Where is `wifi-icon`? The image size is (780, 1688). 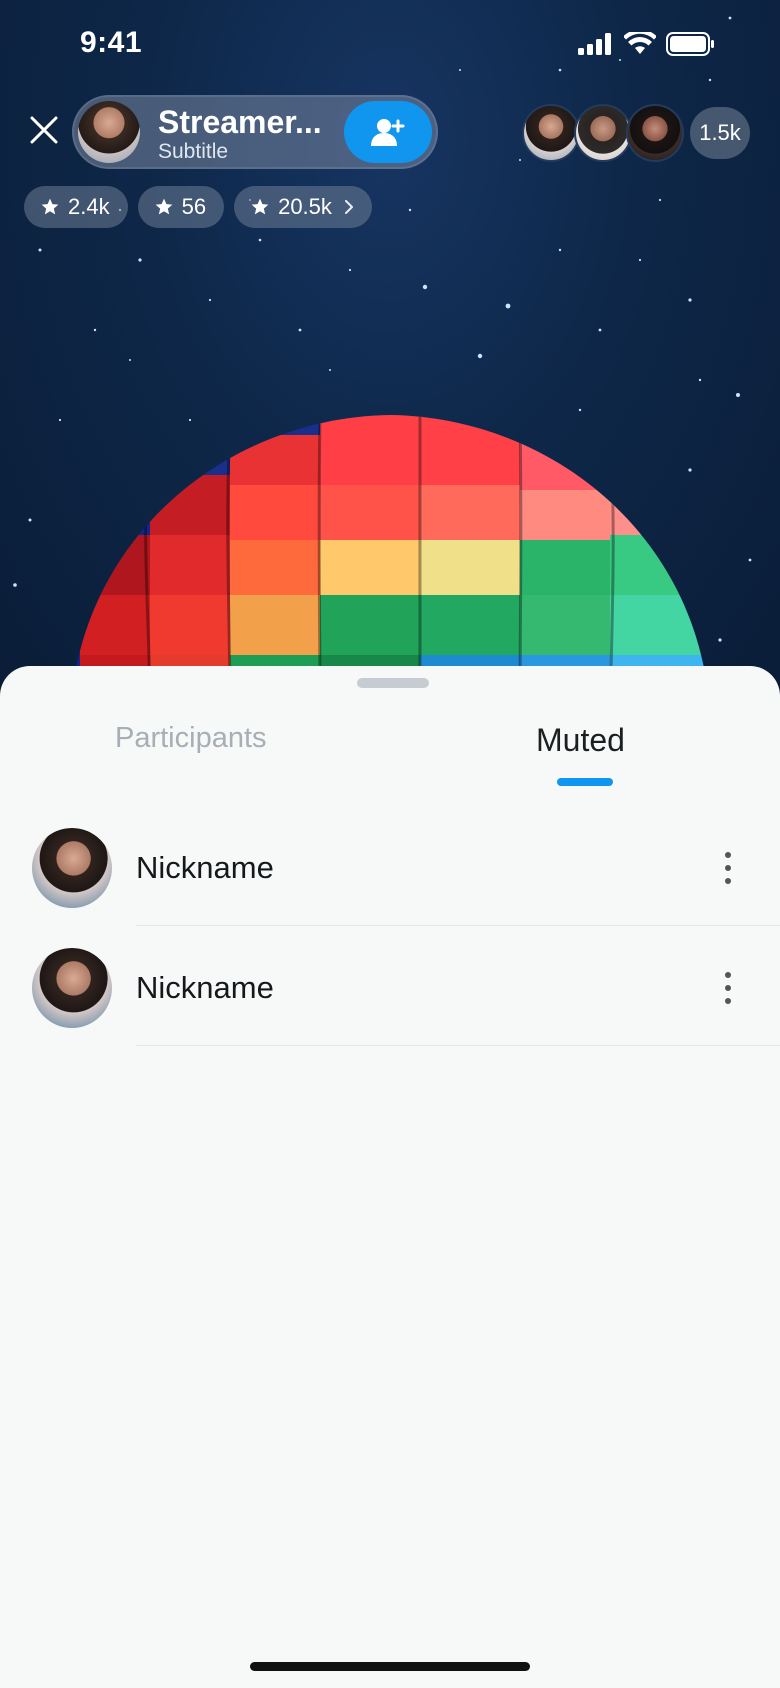 wifi-icon is located at coordinates (640, 43).